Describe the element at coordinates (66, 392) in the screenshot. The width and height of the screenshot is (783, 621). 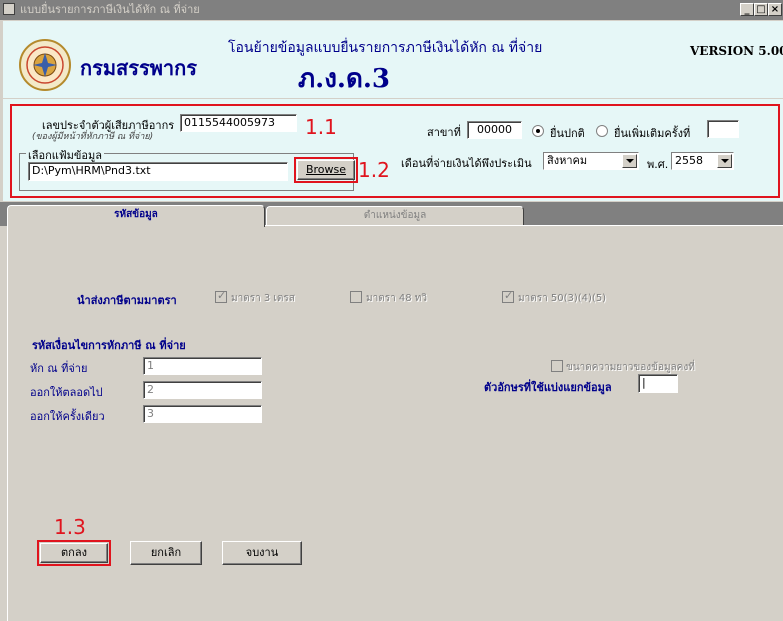
I see `condition-always-label: ออกให้ตลอดไป` at that location.